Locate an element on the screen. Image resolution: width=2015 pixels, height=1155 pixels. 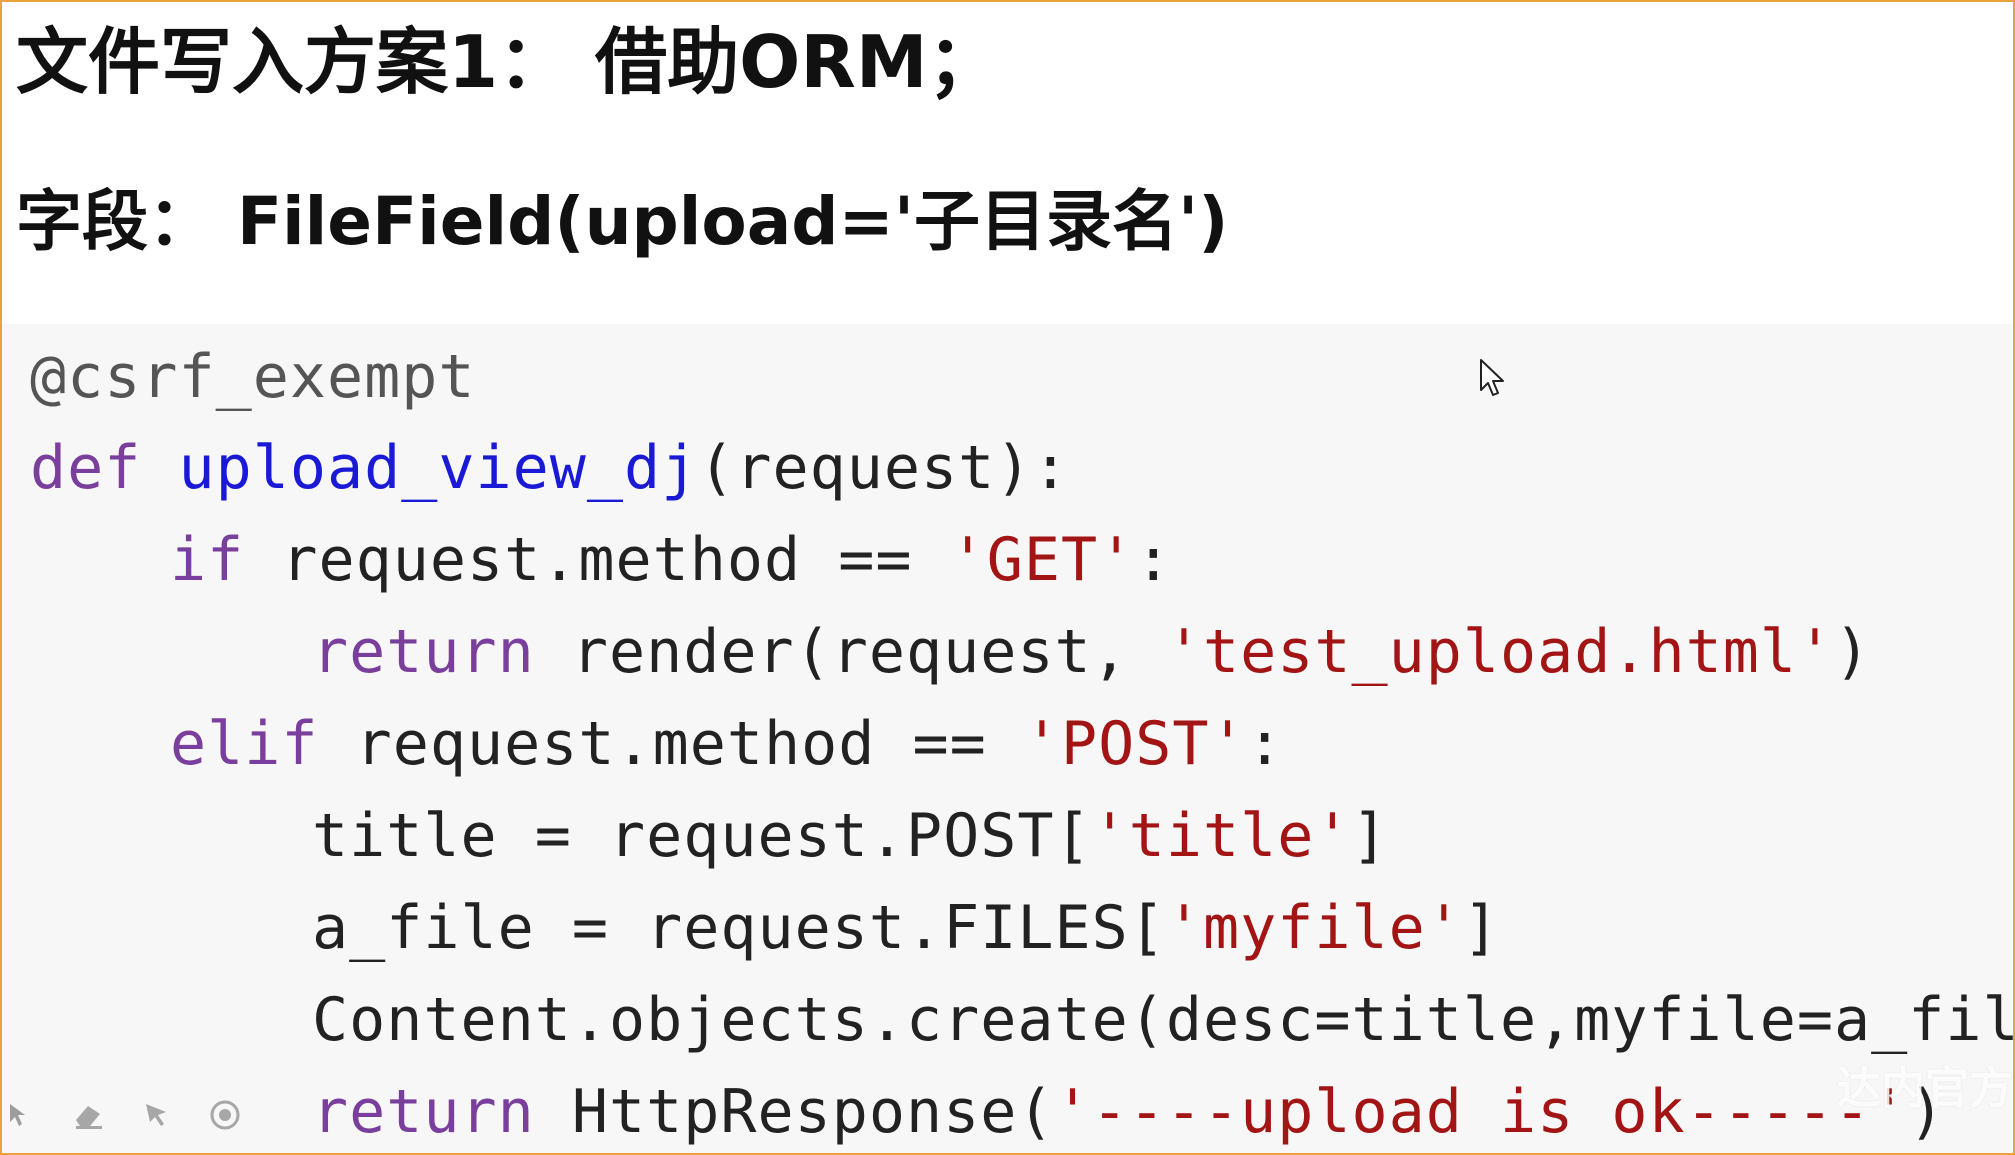
code-text: render(request, is located at coordinates (850, 652).